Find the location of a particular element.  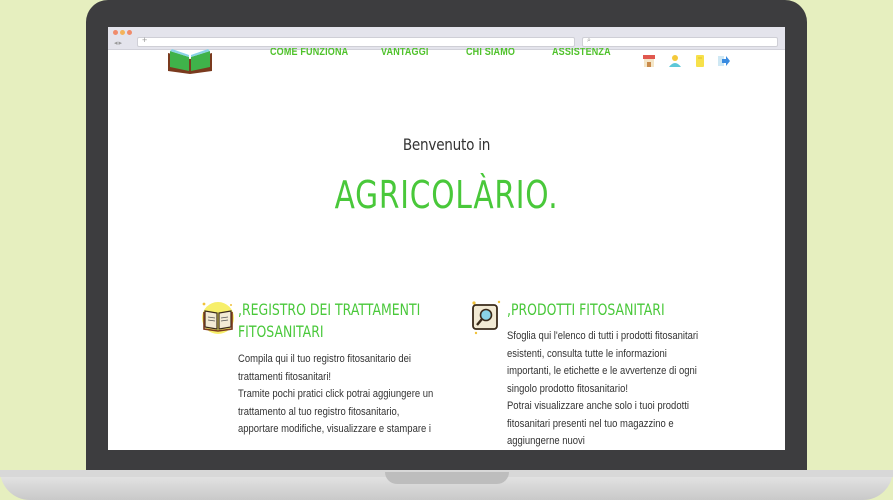

browser-toolbar: ◂▸ + ⌕ is located at coordinates (446, 38).